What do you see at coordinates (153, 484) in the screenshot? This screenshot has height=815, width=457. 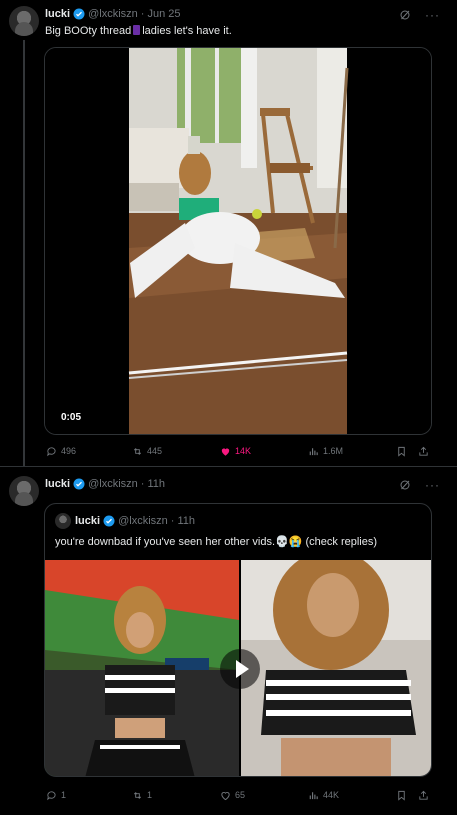 I see `tweet-time: · 11h` at bounding box center [153, 484].